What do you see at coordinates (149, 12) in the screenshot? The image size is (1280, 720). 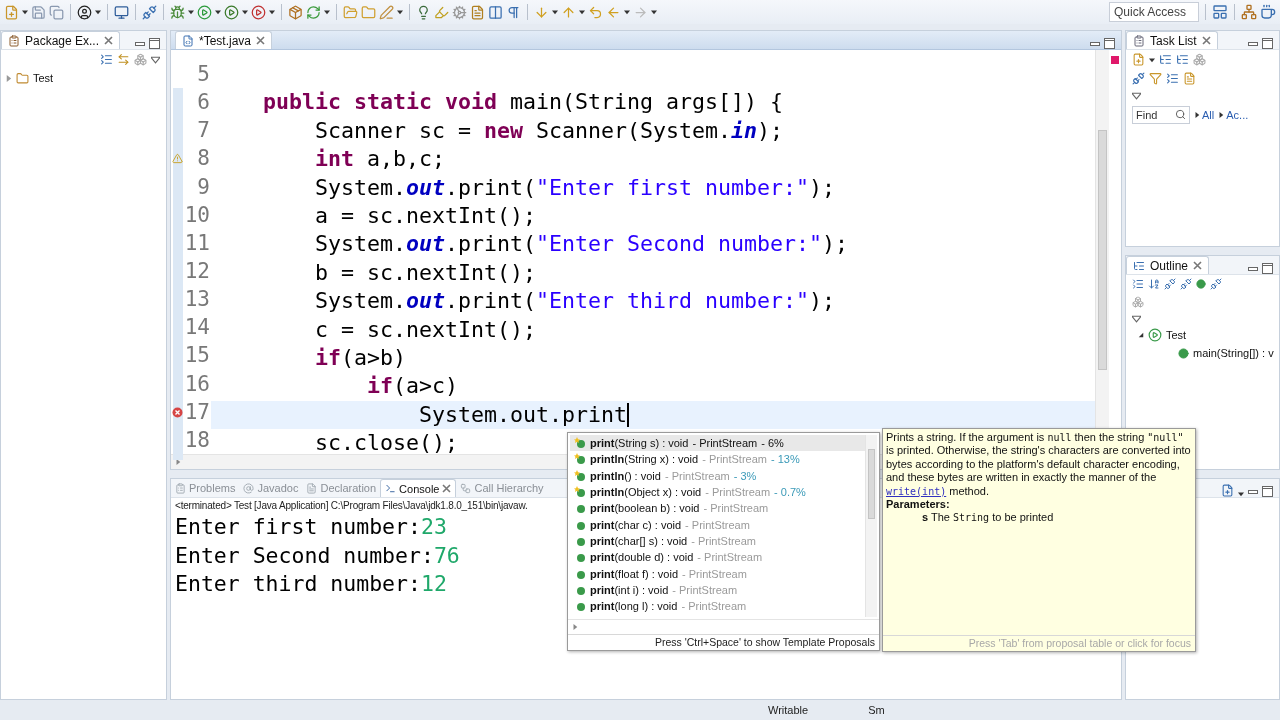 I see `plug-icon` at bounding box center [149, 12].